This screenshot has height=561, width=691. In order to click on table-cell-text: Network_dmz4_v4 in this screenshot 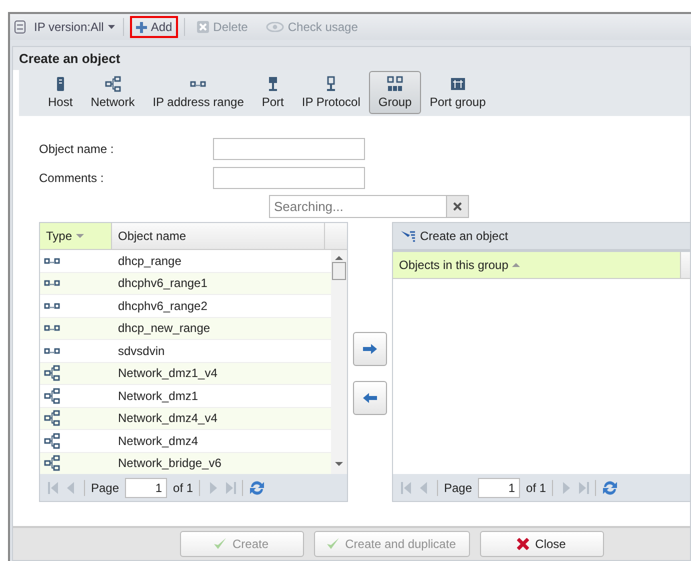, I will do `click(167, 418)`.